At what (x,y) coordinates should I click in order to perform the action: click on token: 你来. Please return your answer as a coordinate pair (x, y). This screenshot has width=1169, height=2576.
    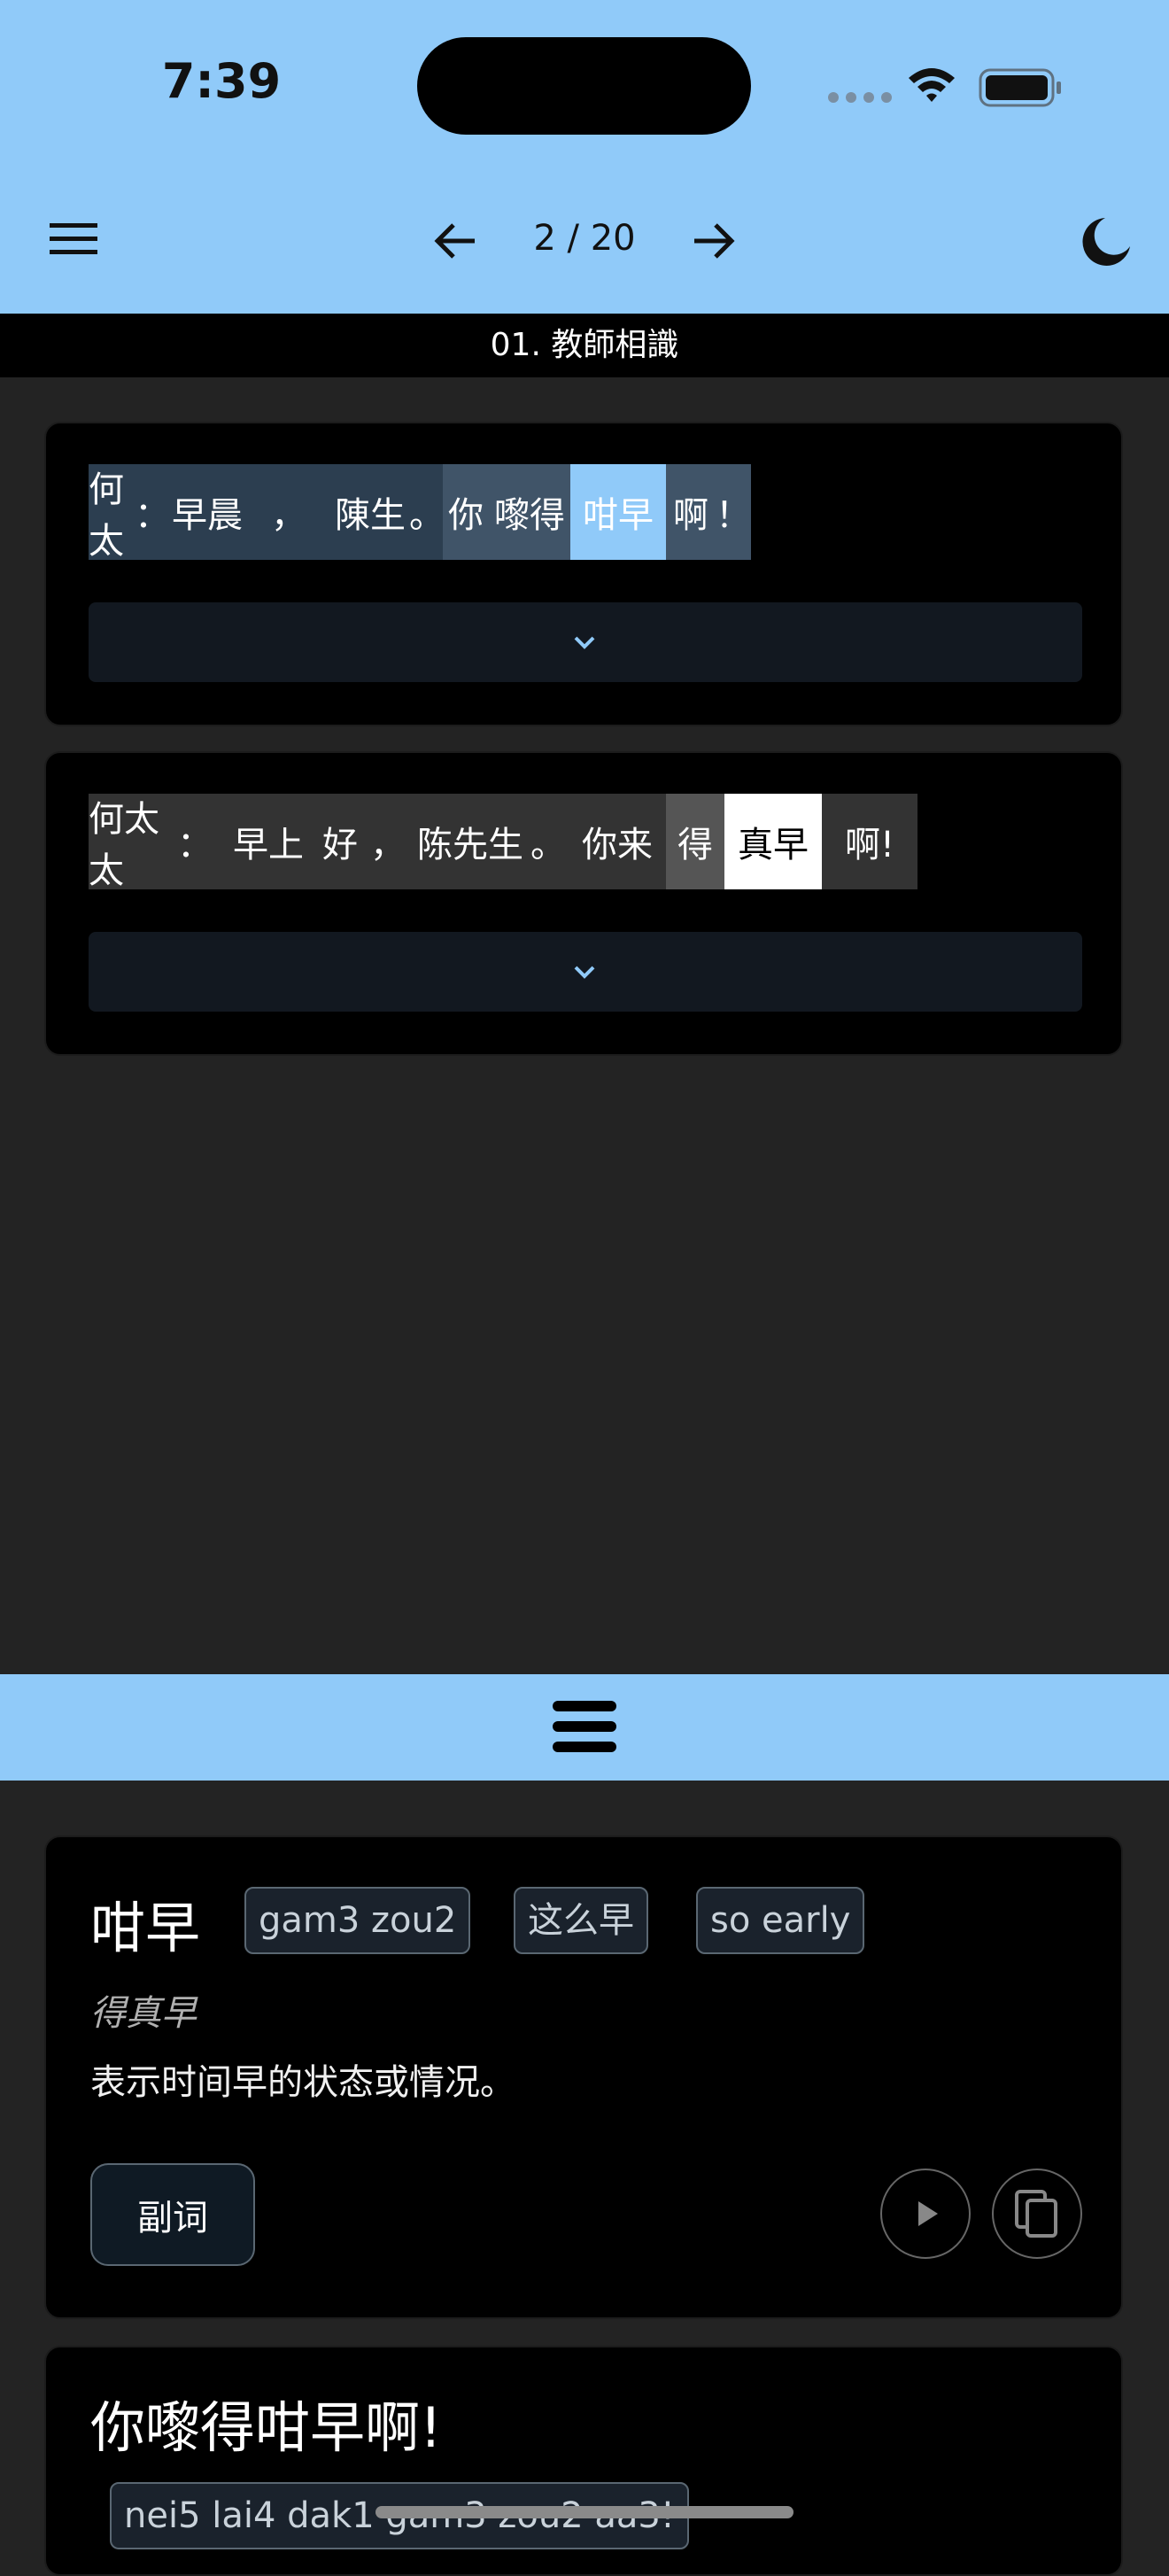
    Looking at the image, I should click on (617, 841).